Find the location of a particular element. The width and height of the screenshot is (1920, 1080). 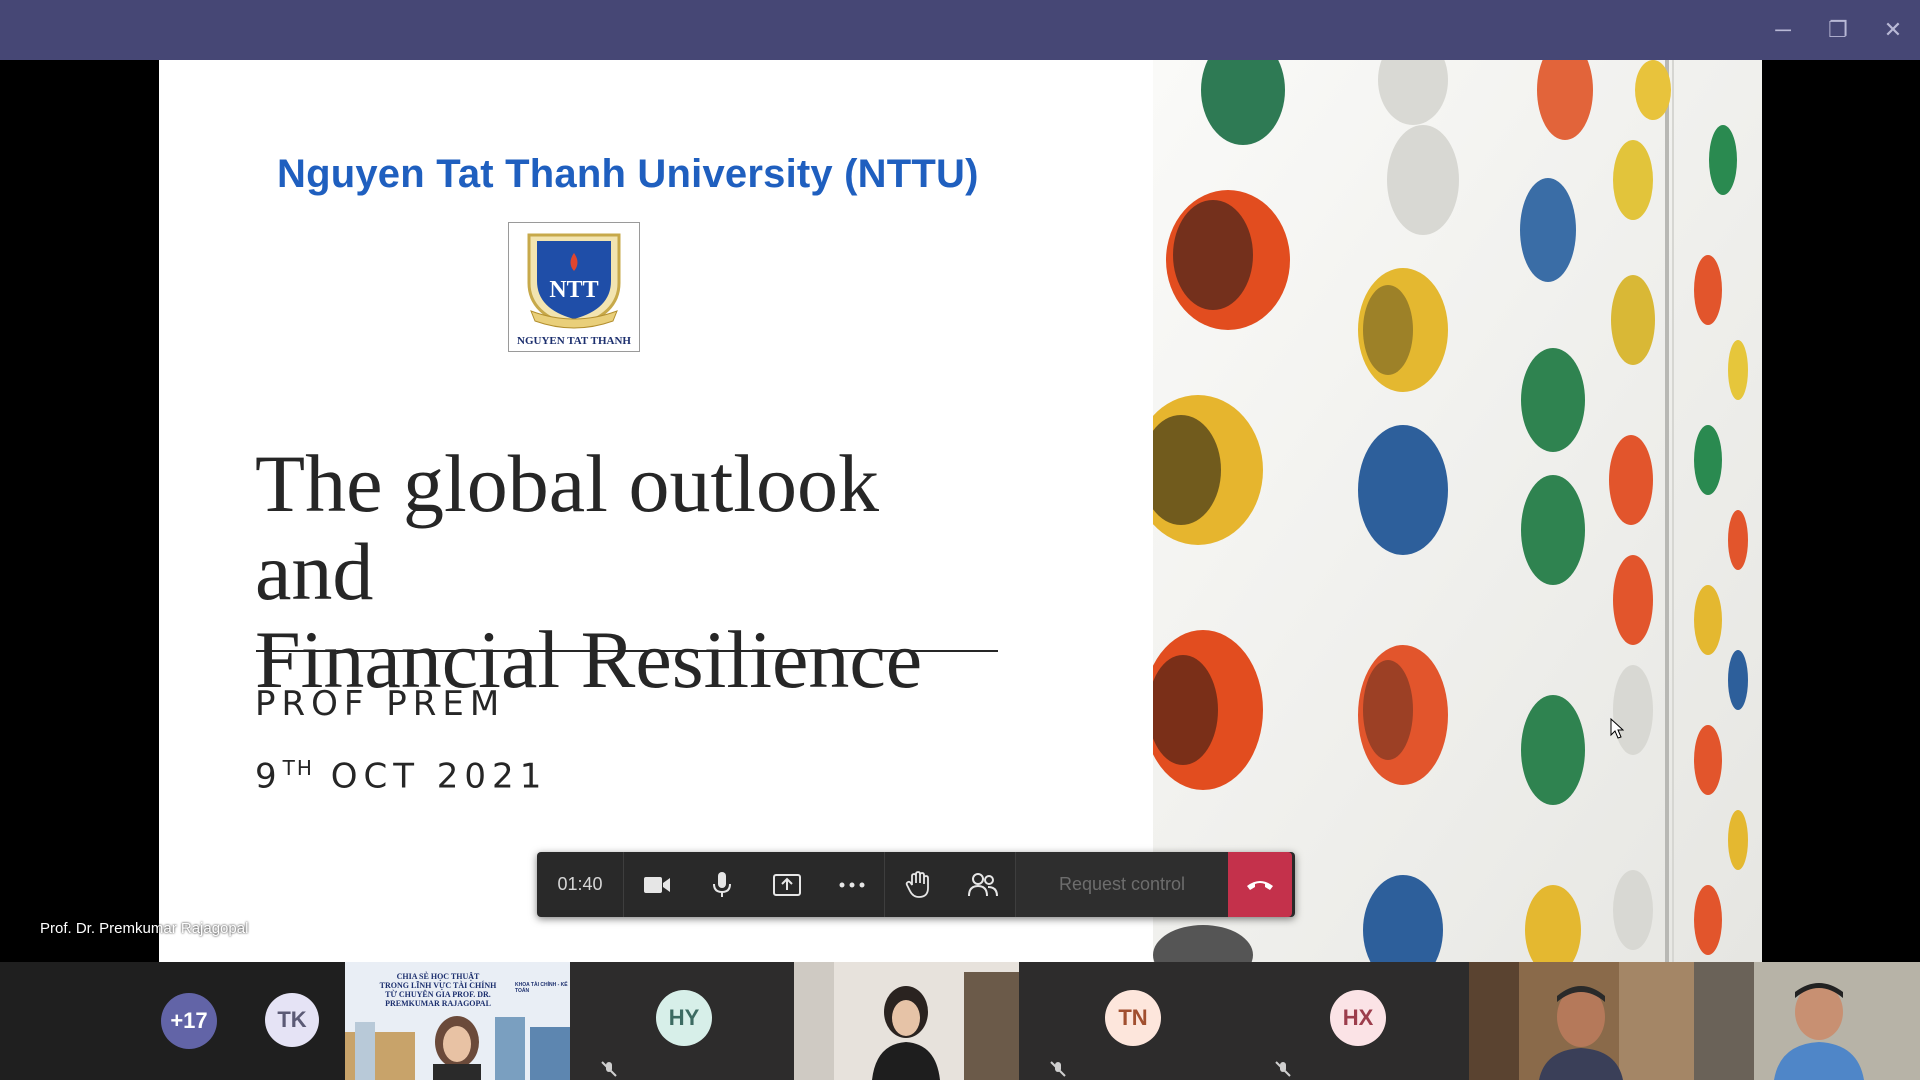

participant-tile-hy: HY is located at coordinates (682, 1021).